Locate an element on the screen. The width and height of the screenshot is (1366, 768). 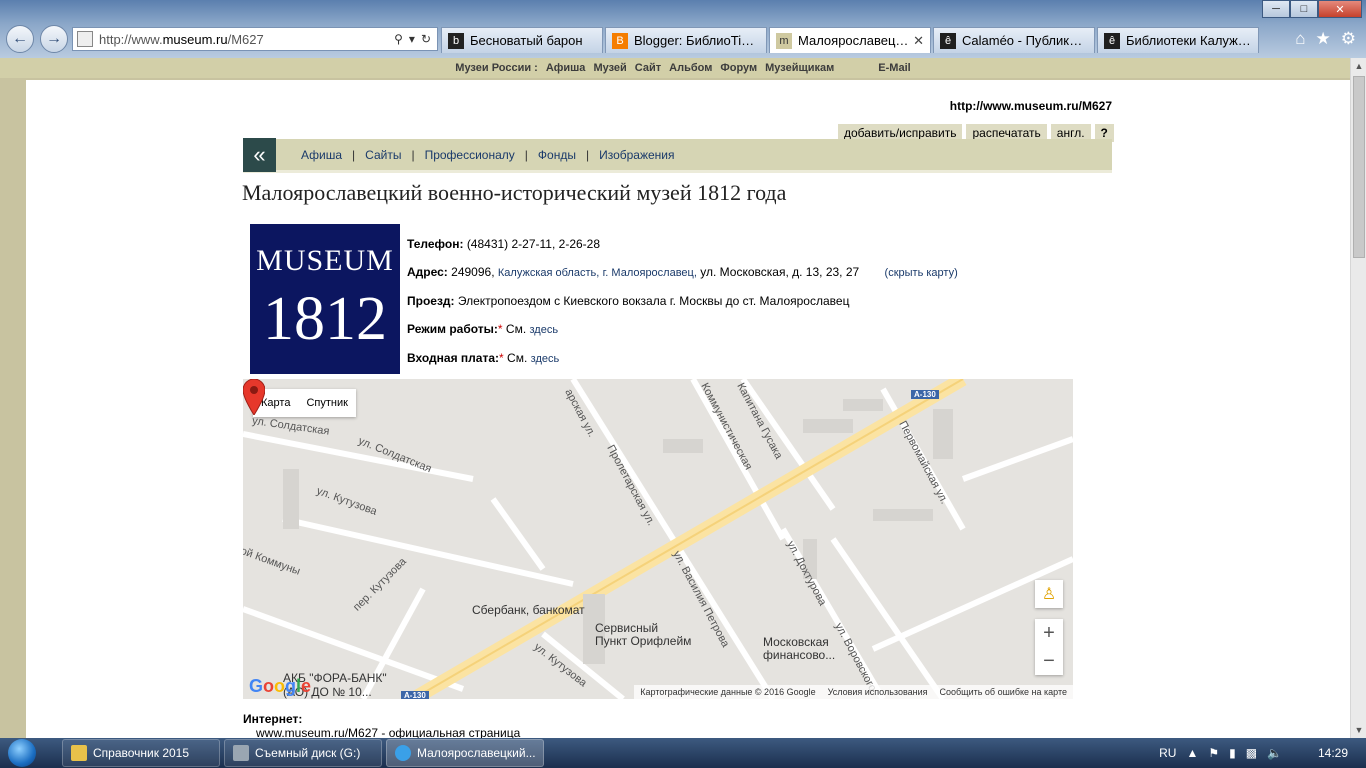
top-menu-email: E-Mail is located at coordinates (894, 68).